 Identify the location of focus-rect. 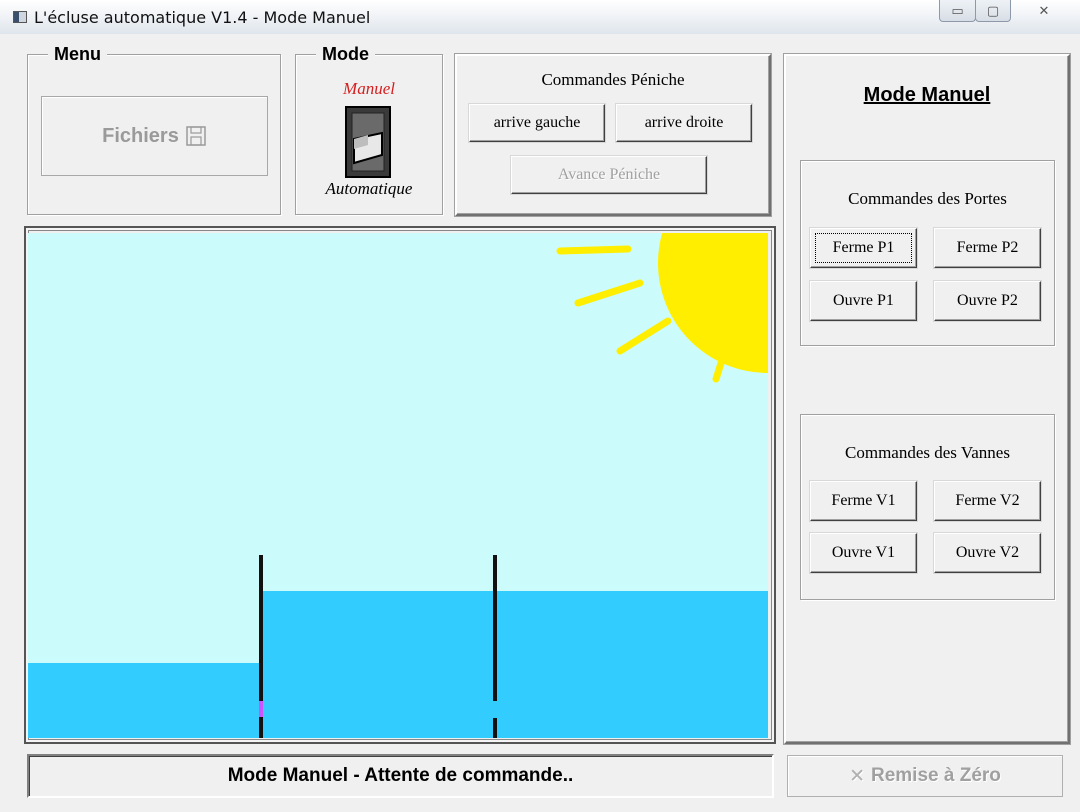
(863, 248).